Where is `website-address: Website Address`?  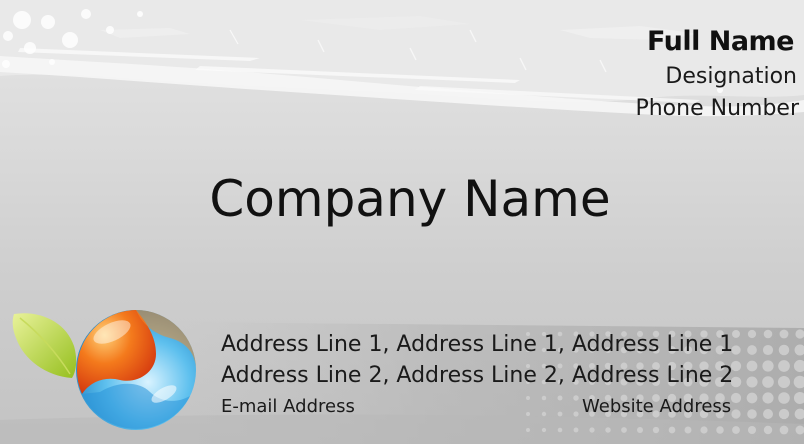 website-address: Website Address is located at coordinates (657, 406).